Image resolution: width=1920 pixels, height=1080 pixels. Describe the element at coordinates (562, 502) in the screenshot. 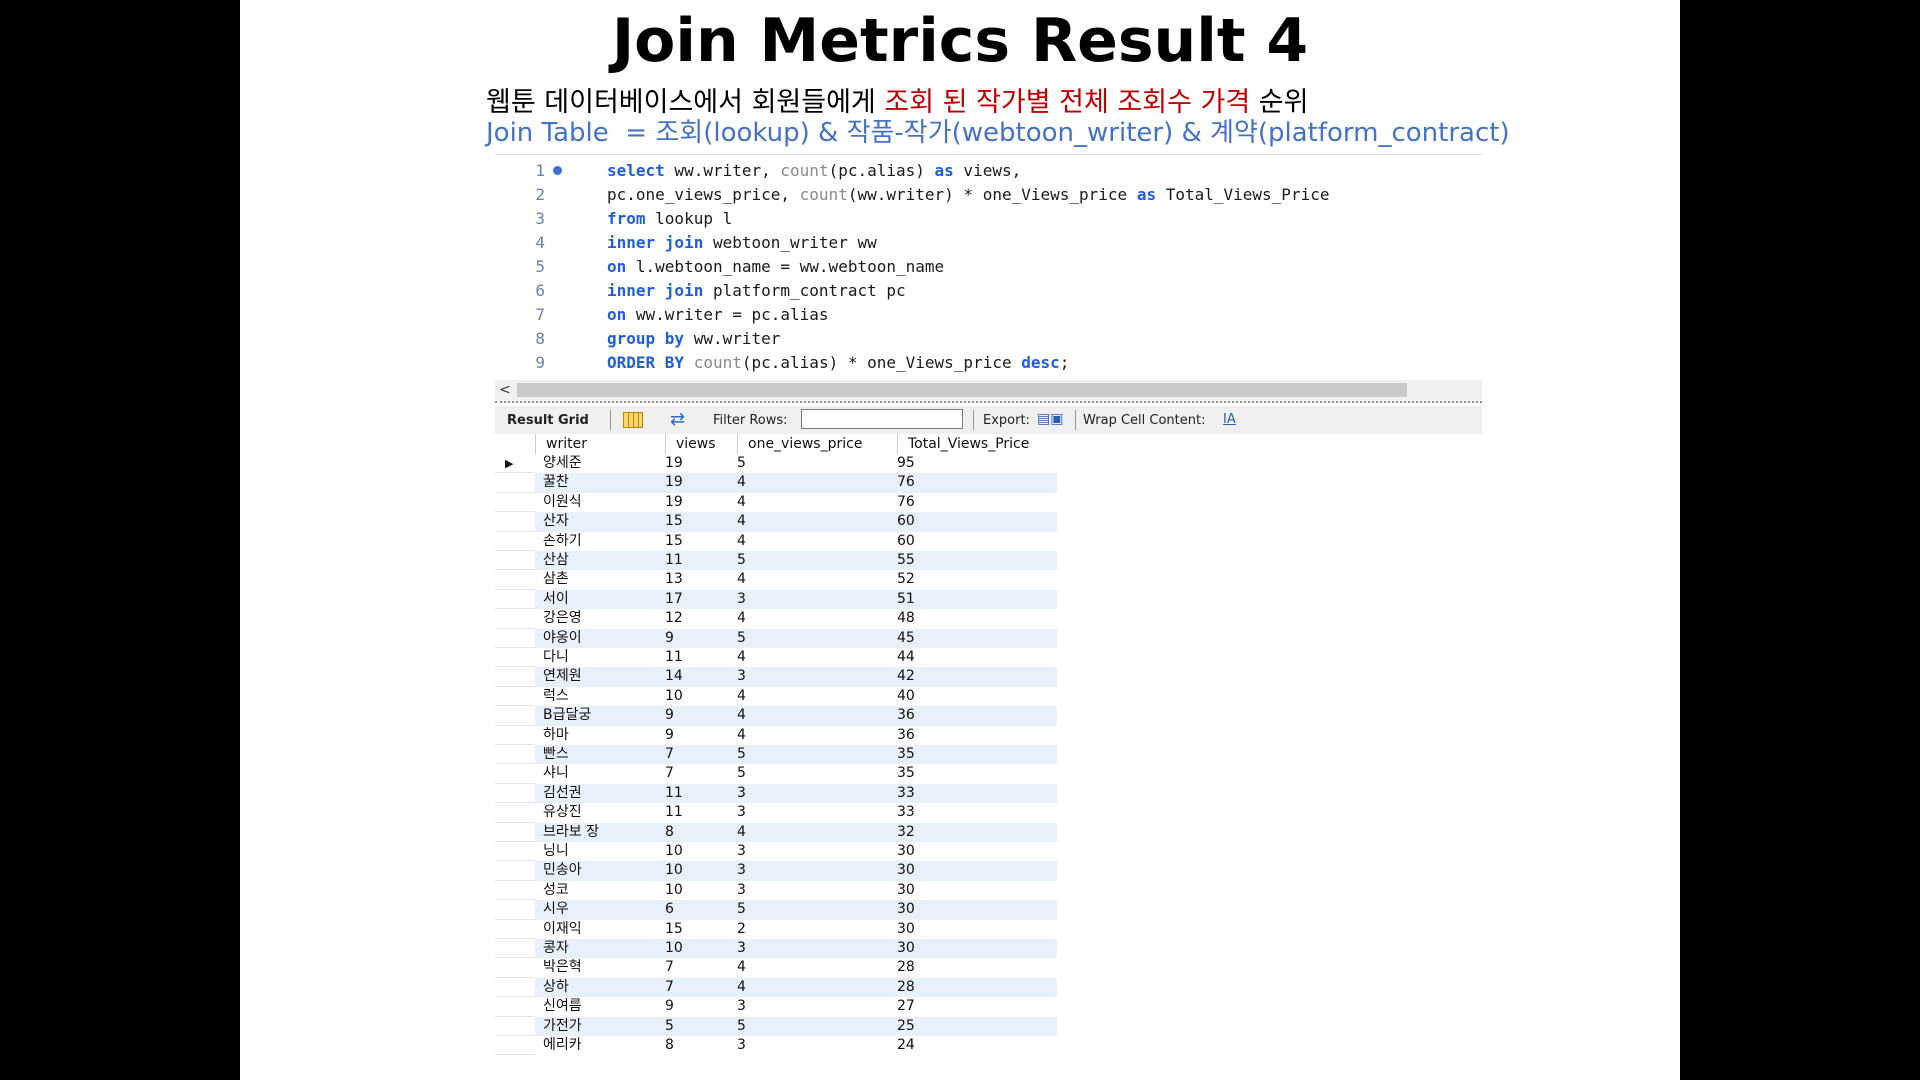

I see `table-cell: 이원식` at that location.